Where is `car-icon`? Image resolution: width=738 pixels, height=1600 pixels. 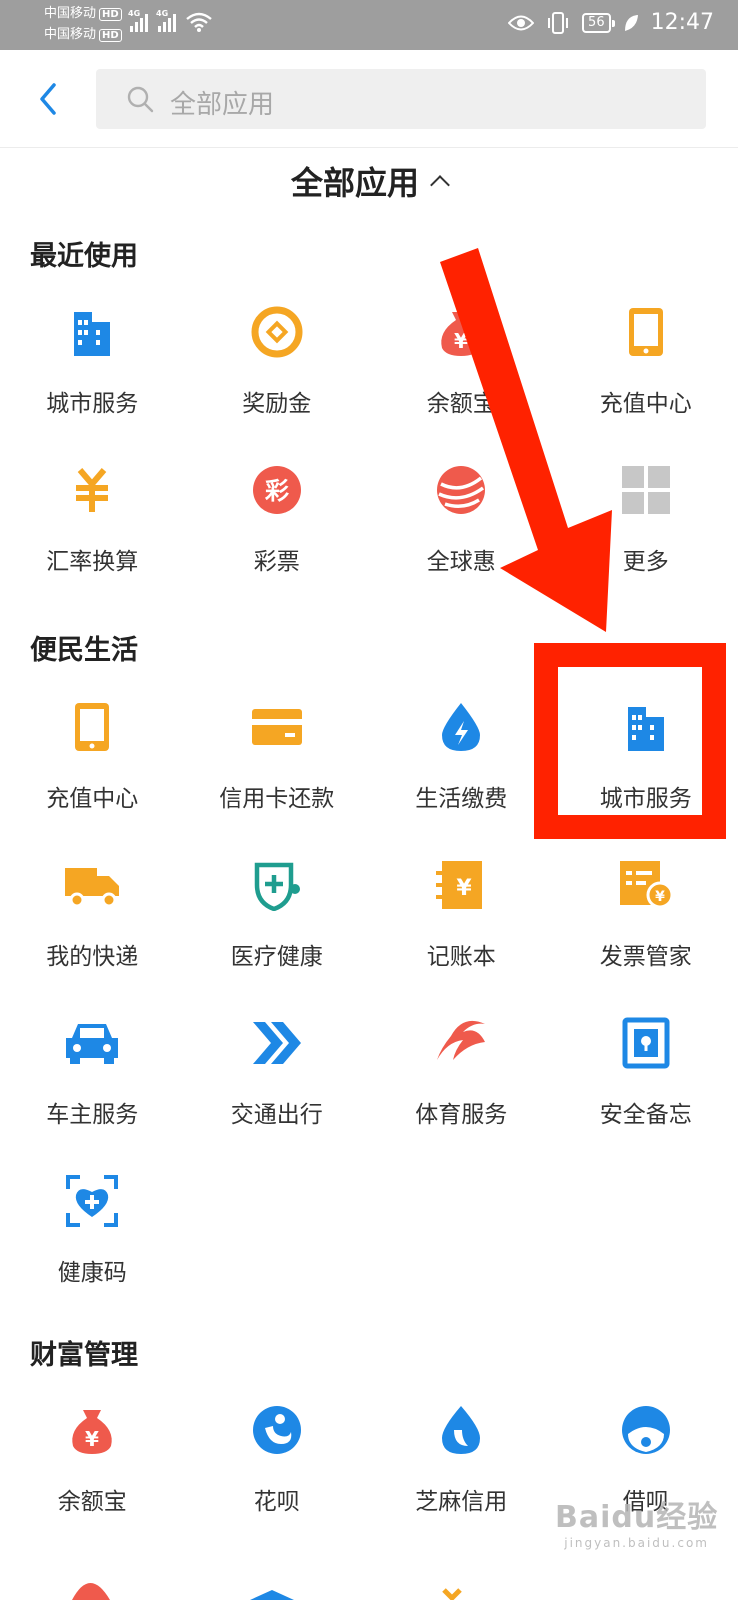
car-icon is located at coordinates (92, 1043).